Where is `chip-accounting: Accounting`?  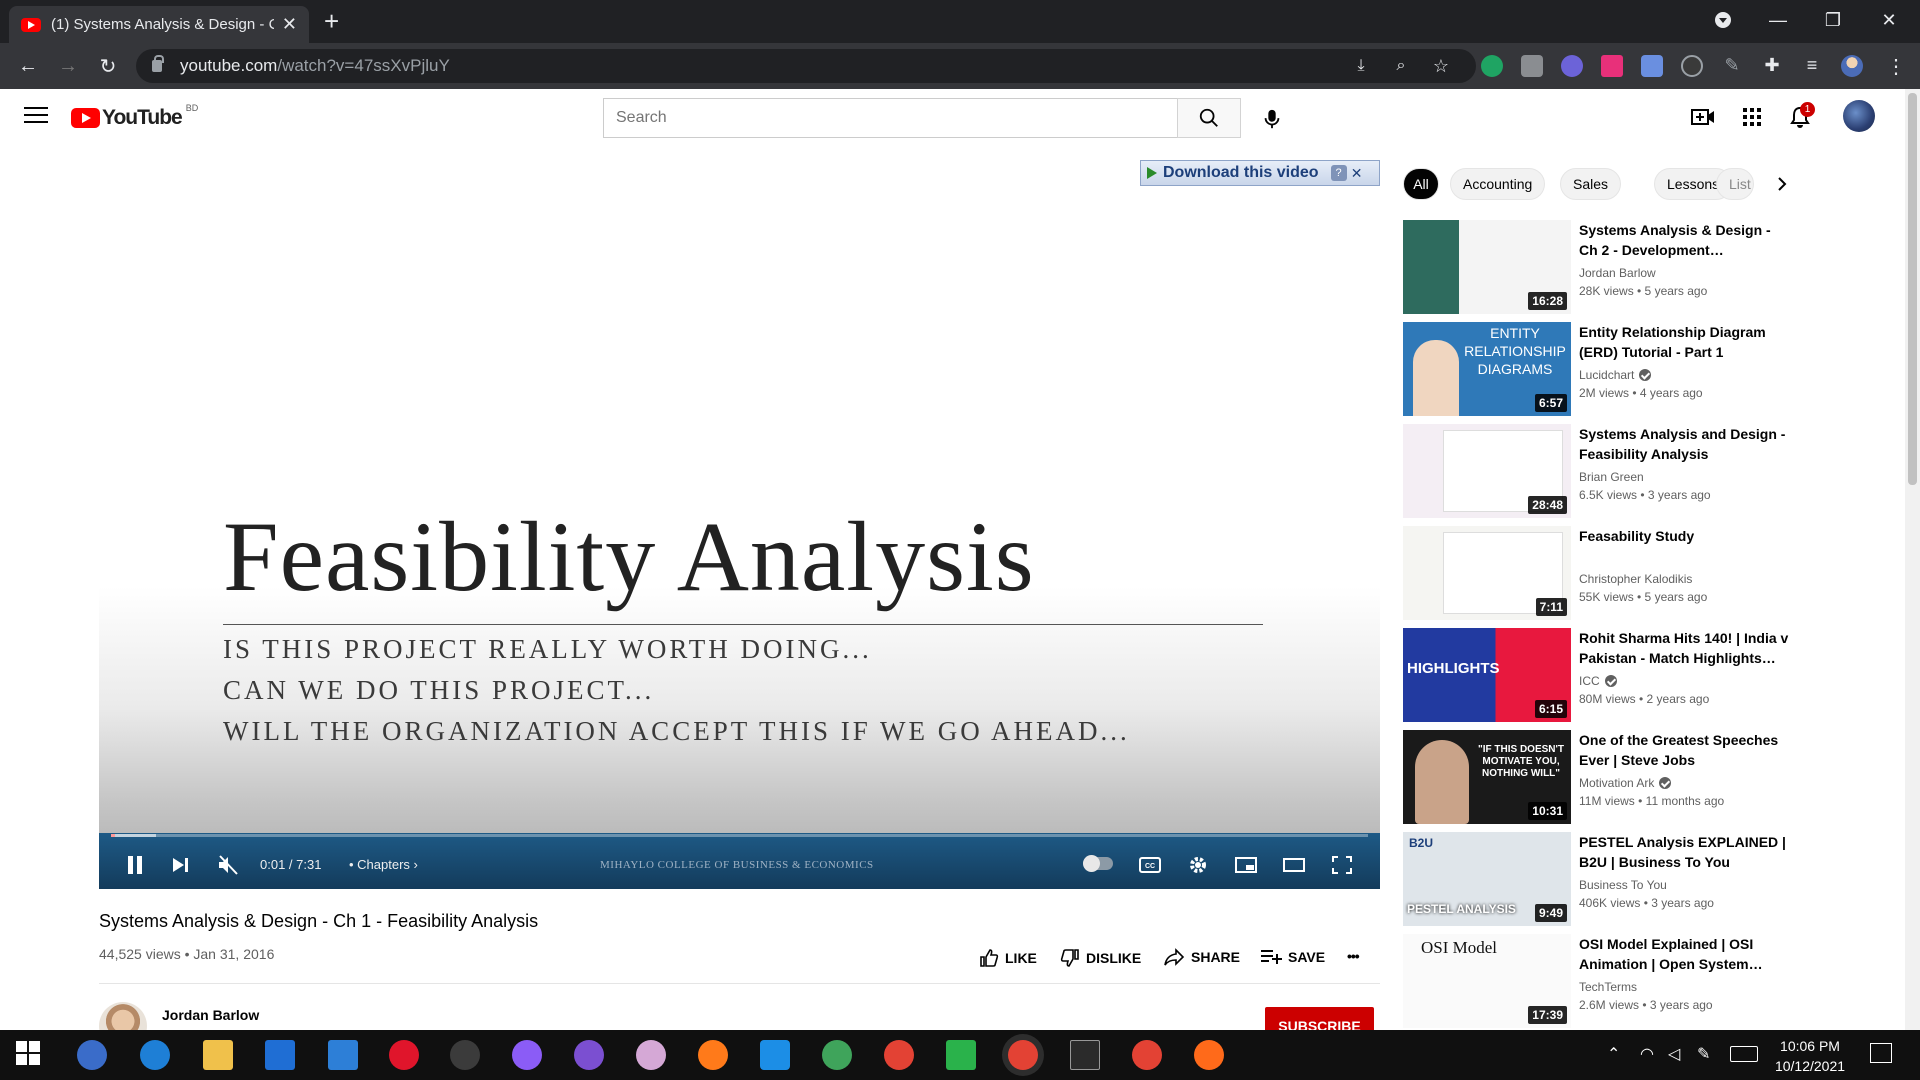
chip-accounting: Accounting is located at coordinates (1498, 184).